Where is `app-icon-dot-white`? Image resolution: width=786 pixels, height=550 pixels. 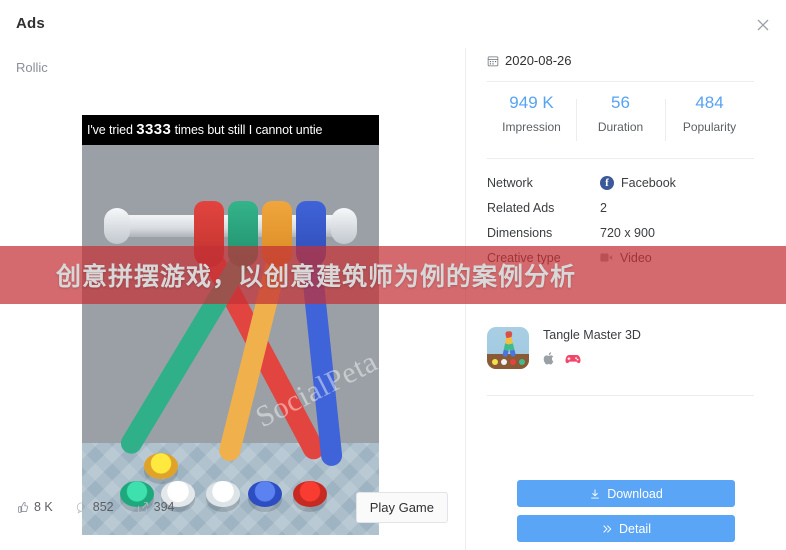 app-icon-dot-white is located at coordinates (504, 362).